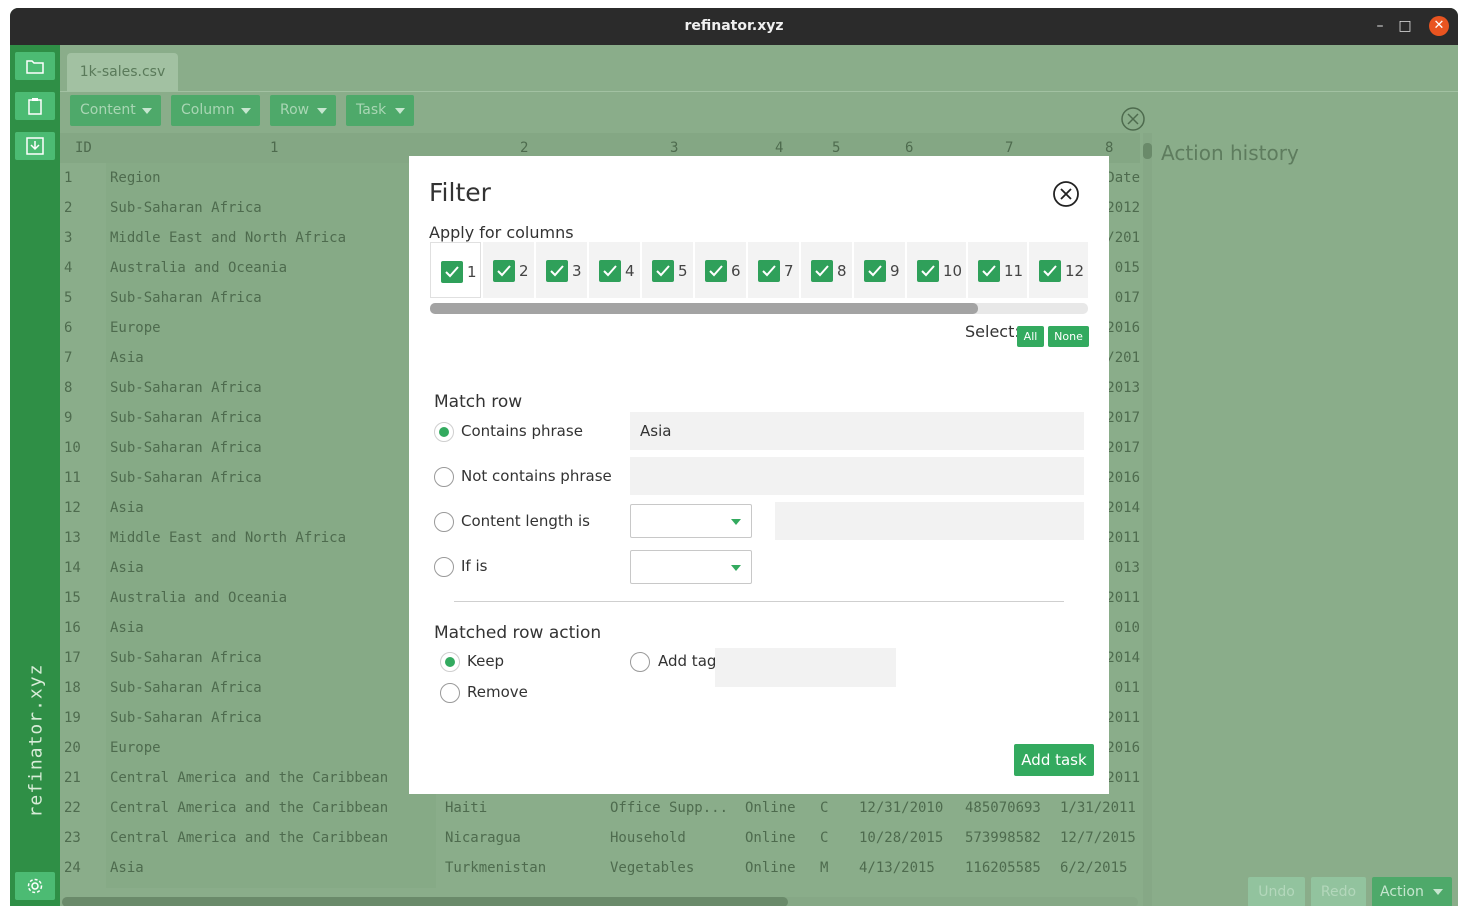 This screenshot has width=1467, height=915. I want to click on length-radio, so click(444, 522).